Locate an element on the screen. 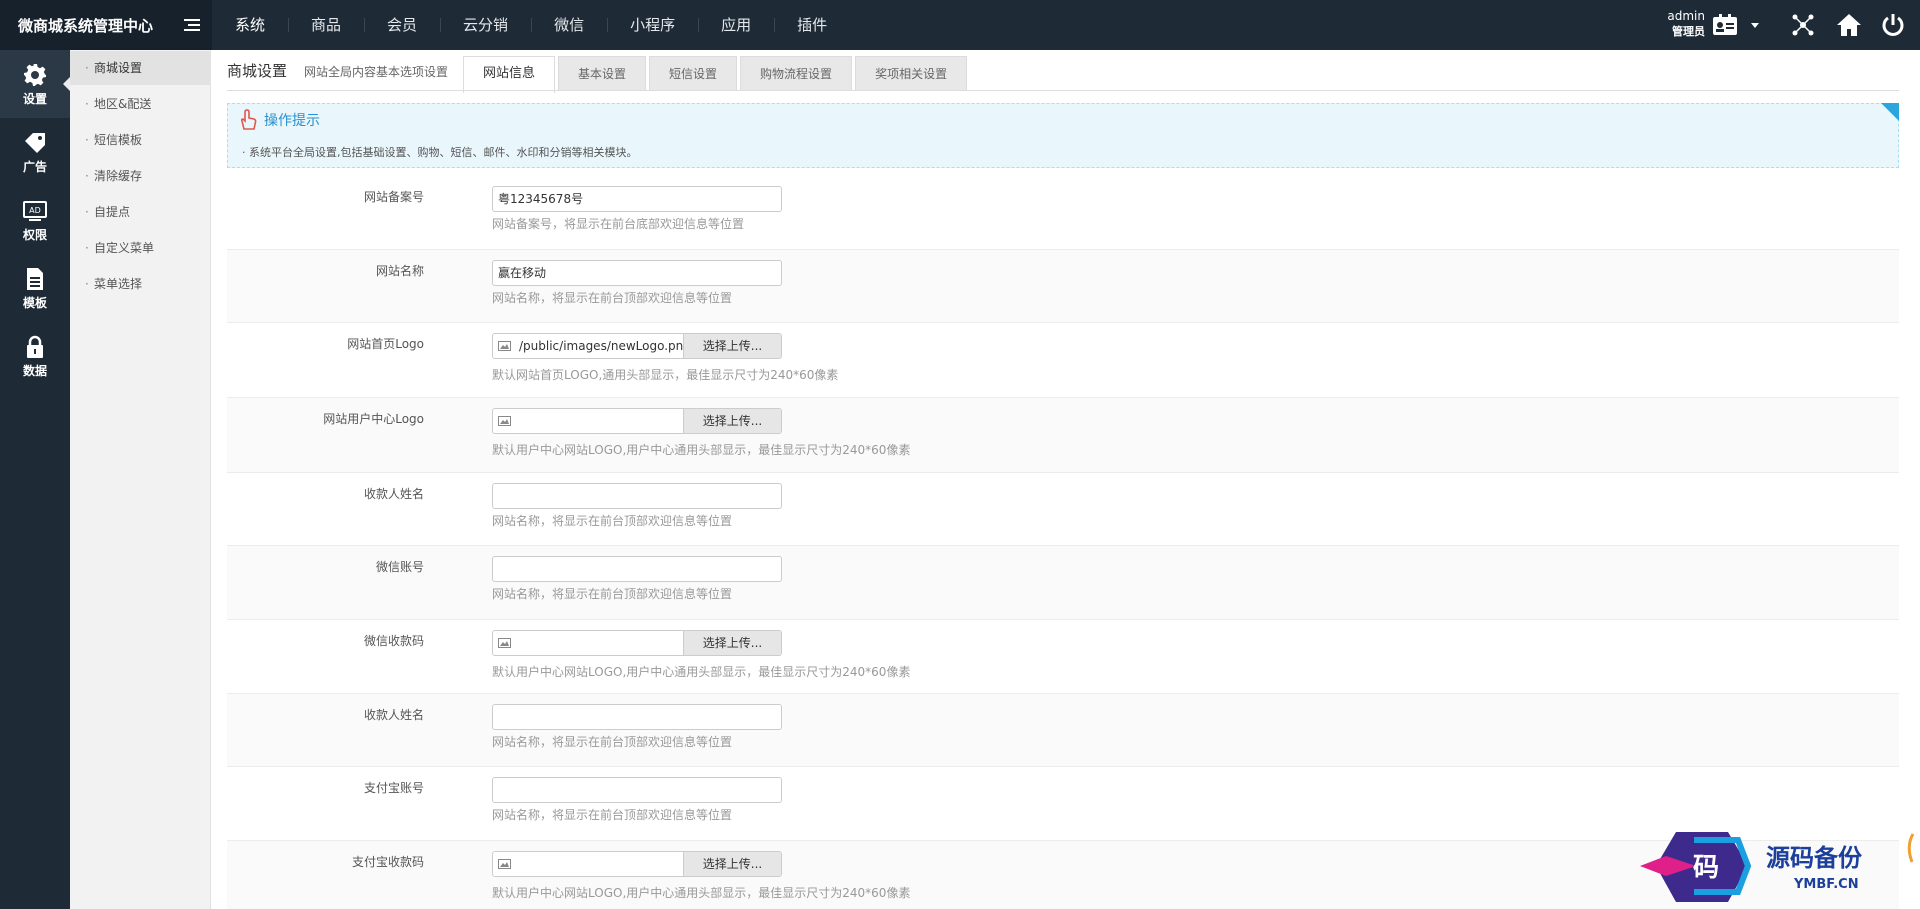  rail-item-template: 模板 is located at coordinates (35, 288).